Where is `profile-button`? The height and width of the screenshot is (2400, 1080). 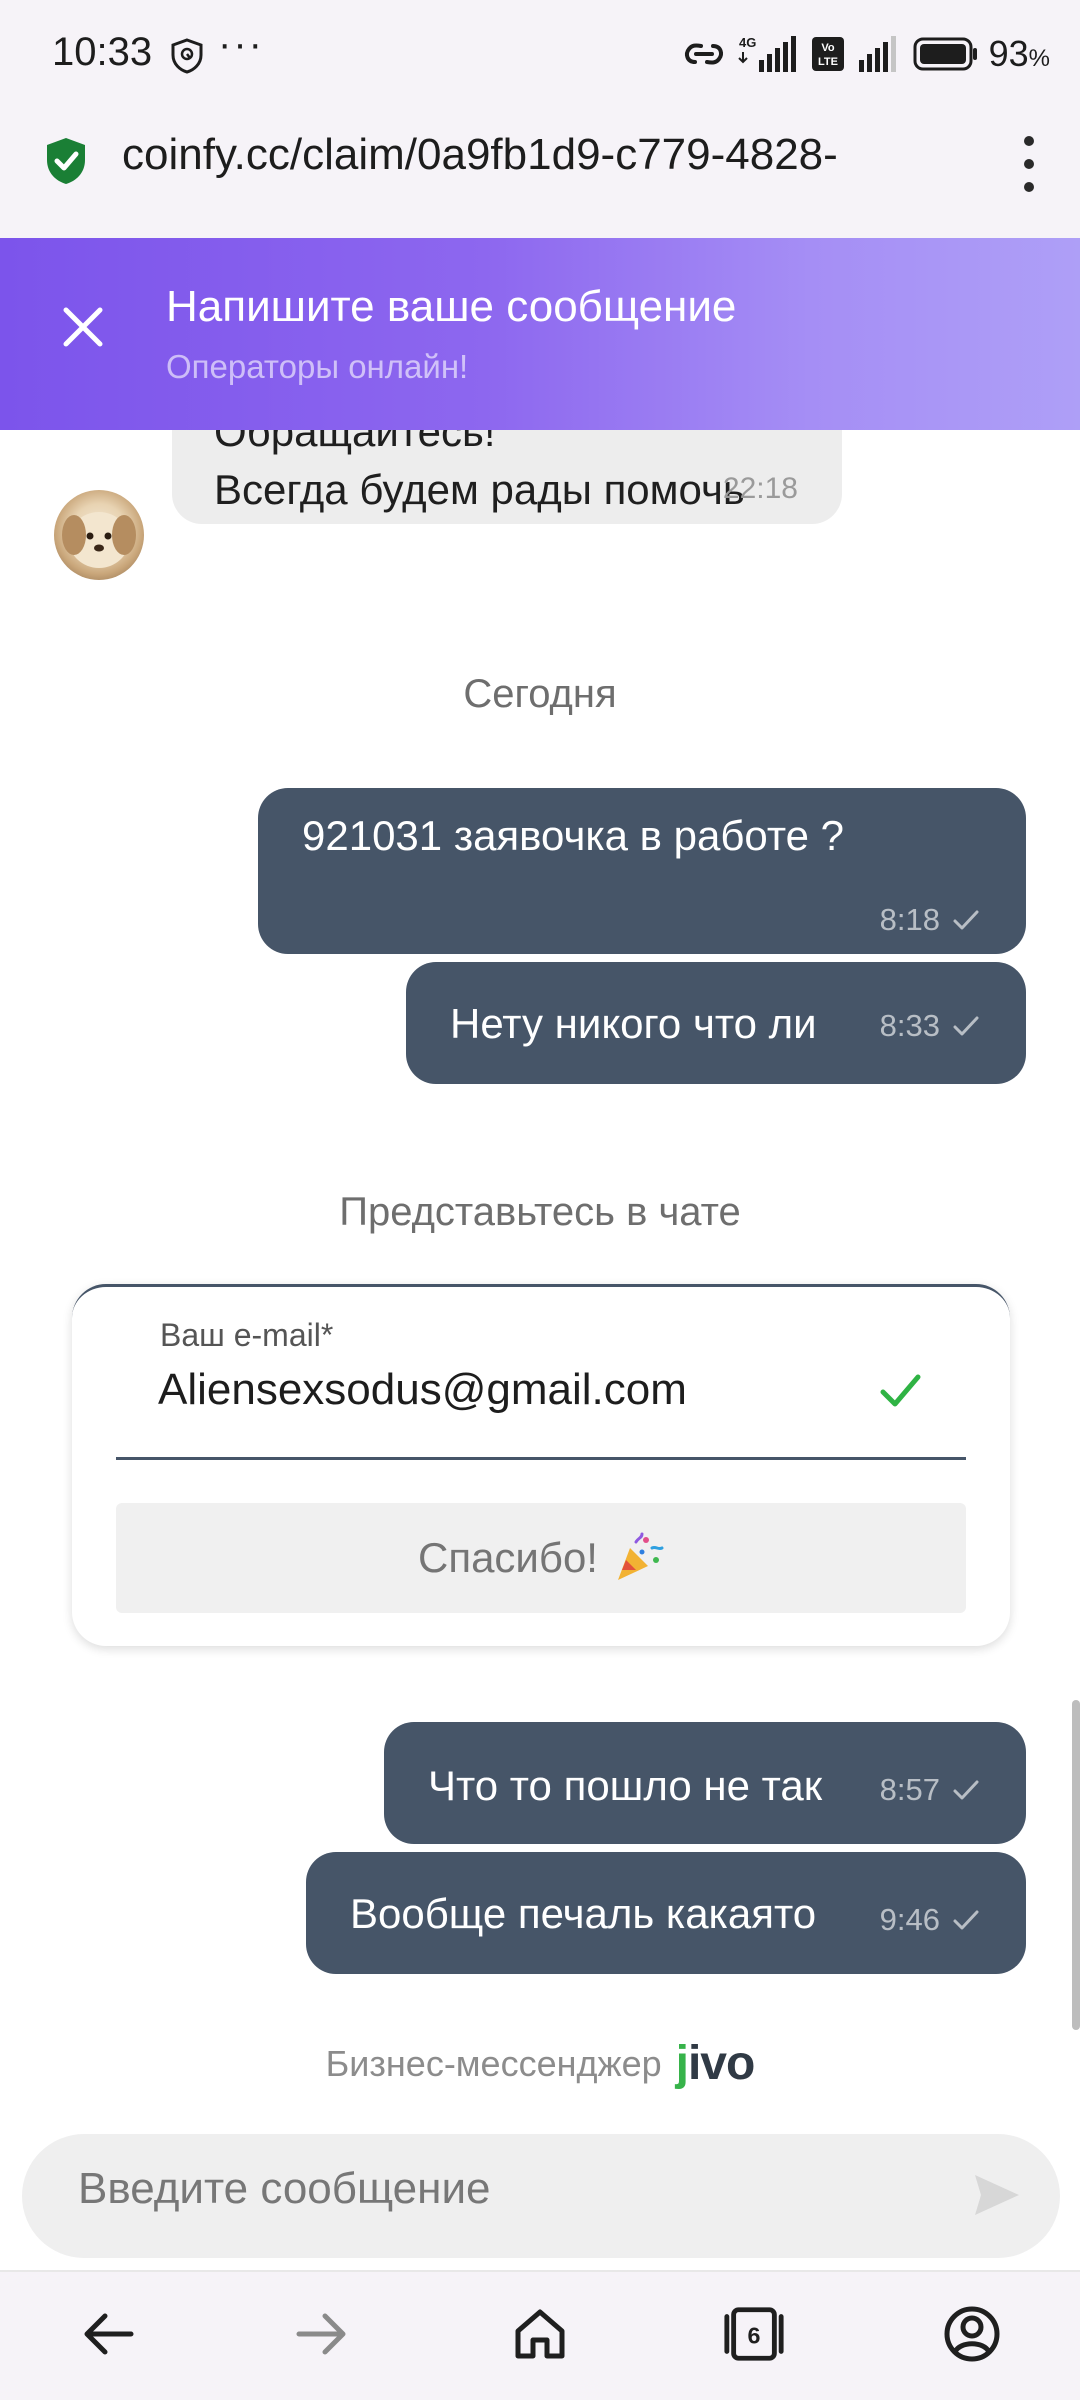
profile-button is located at coordinates (972, 2334).